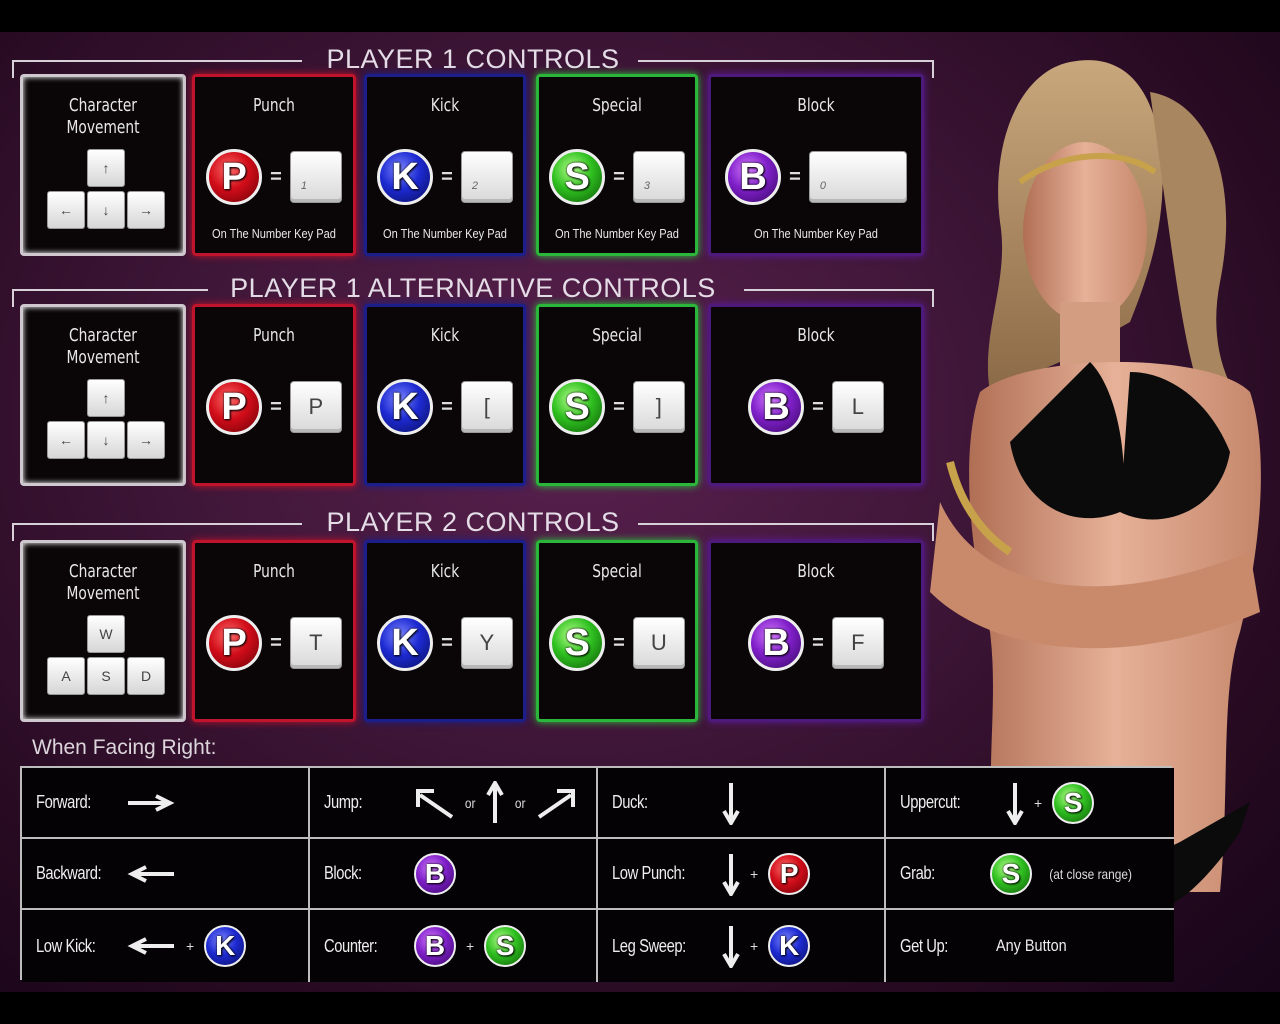 The image size is (1280, 1024). Describe the element at coordinates (315, 643) in the screenshot. I see `punch-key: T` at that location.